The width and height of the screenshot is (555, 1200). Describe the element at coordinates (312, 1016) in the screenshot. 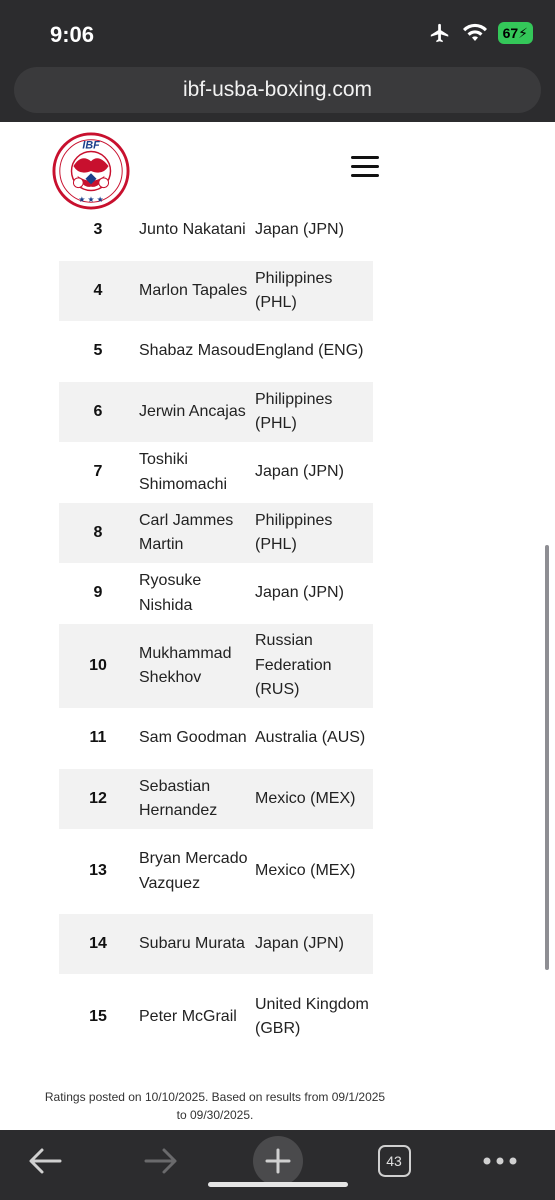

I see `country-cell: United Kingdom (GBR)` at that location.